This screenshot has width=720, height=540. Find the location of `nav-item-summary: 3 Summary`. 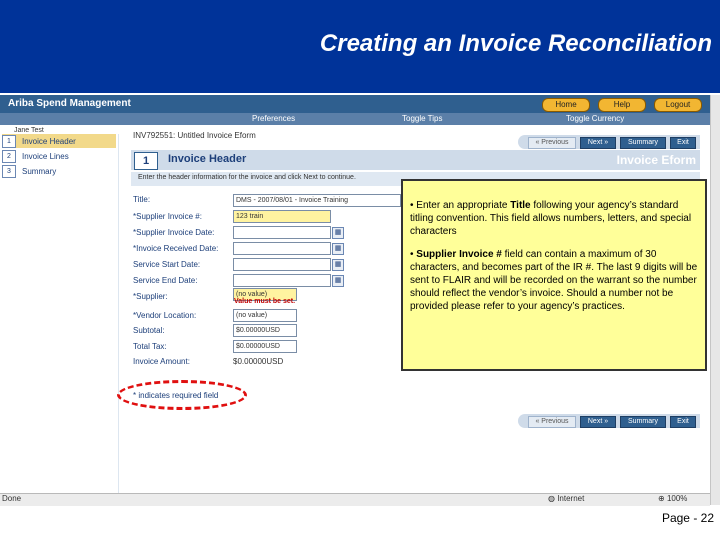

nav-item-summary: 3 Summary is located at coordinates (59, 171).